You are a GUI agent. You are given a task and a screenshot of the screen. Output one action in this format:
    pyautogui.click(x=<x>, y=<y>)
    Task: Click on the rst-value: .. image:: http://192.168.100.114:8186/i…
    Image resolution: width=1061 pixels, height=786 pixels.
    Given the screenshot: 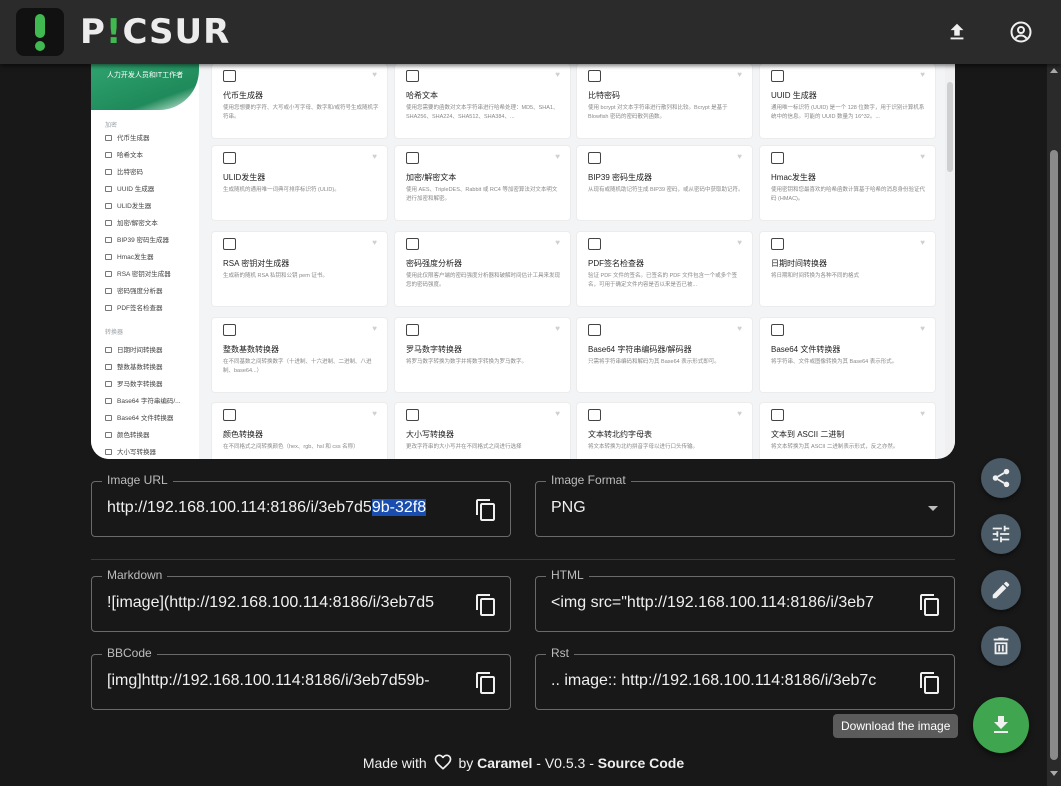 What is the action you would take?
    pyautogui.click(x=727, y=681)
    